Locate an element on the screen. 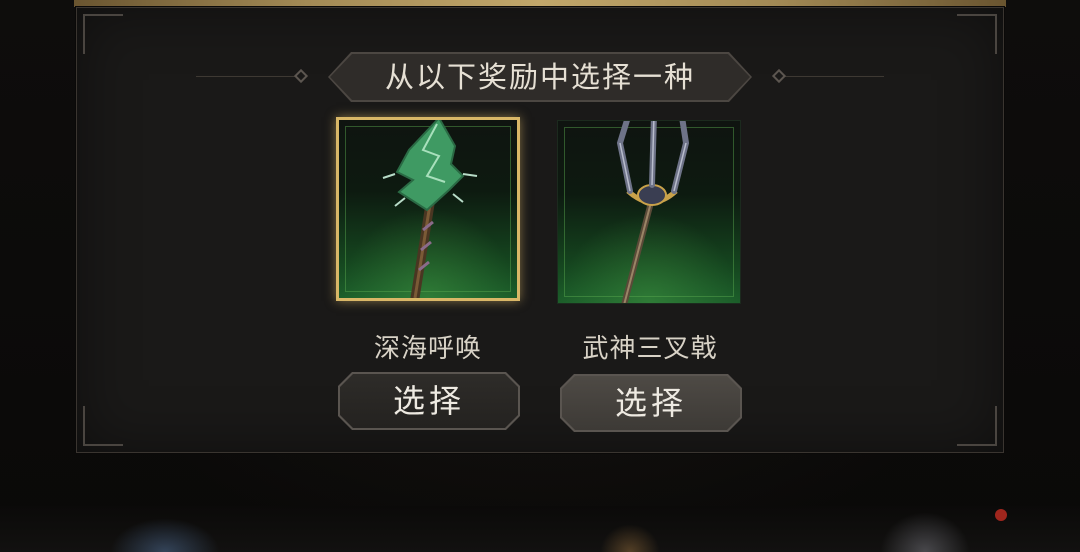 Image resolution: width=1080 pixels, height=552 pixels. reward-card-conch-mace is located at coordinates (428, 209).